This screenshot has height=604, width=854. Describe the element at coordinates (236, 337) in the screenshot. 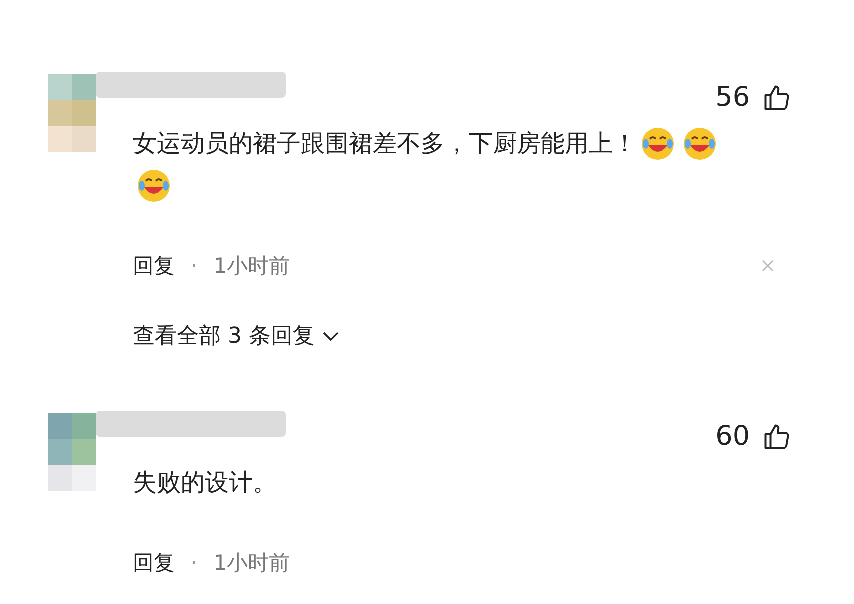

I see `view-replies-link: 查看全部 3 条回复` at that location.